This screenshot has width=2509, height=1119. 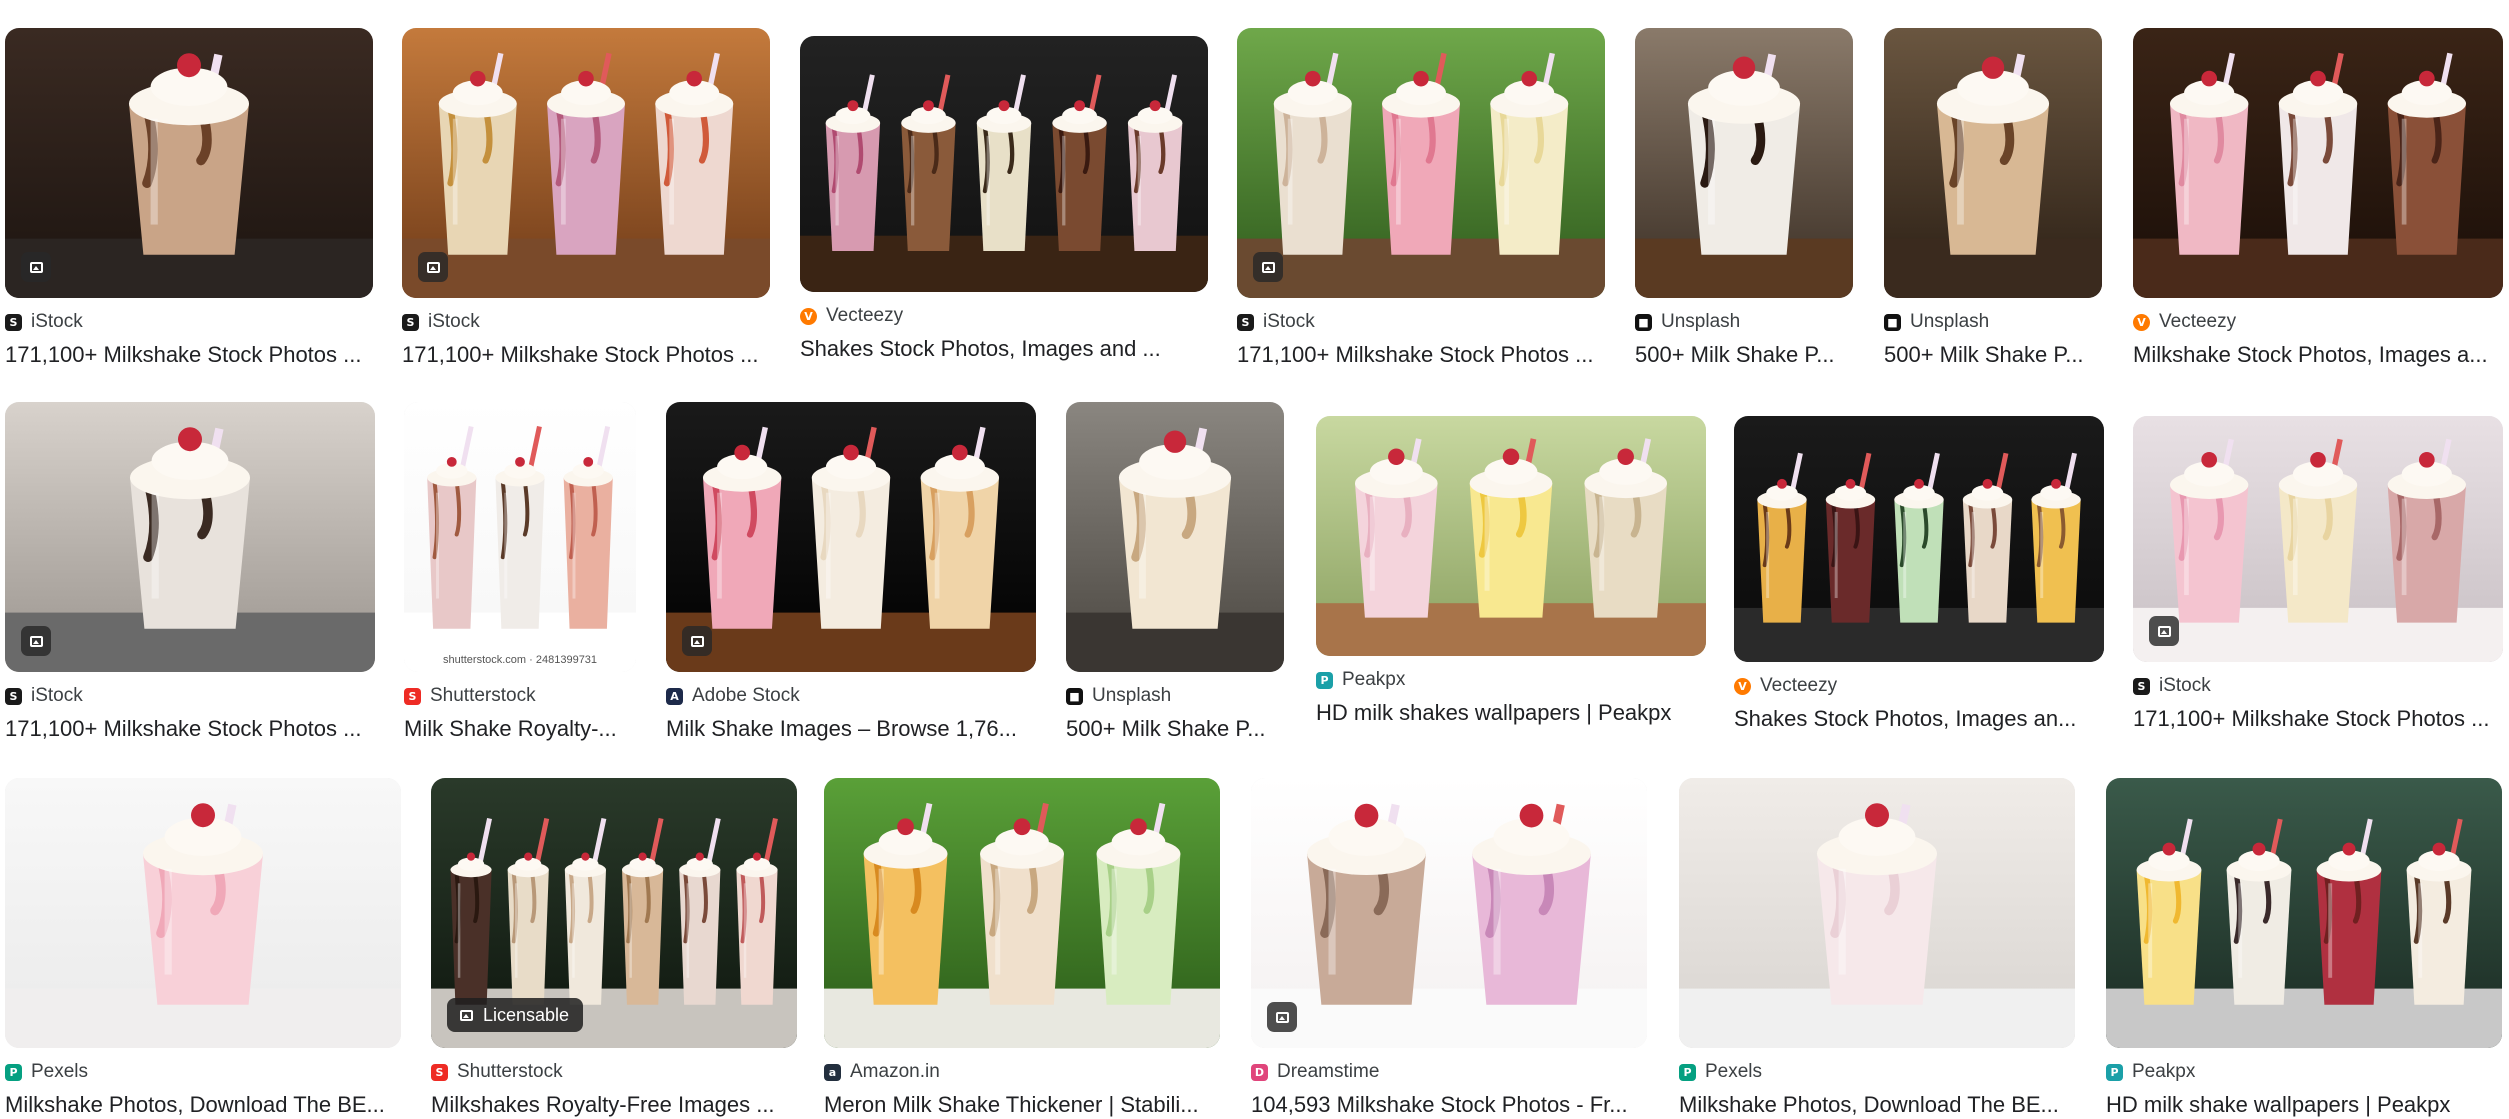 I want to click on shutterstock-icon: S, so click(x=412, y=696).